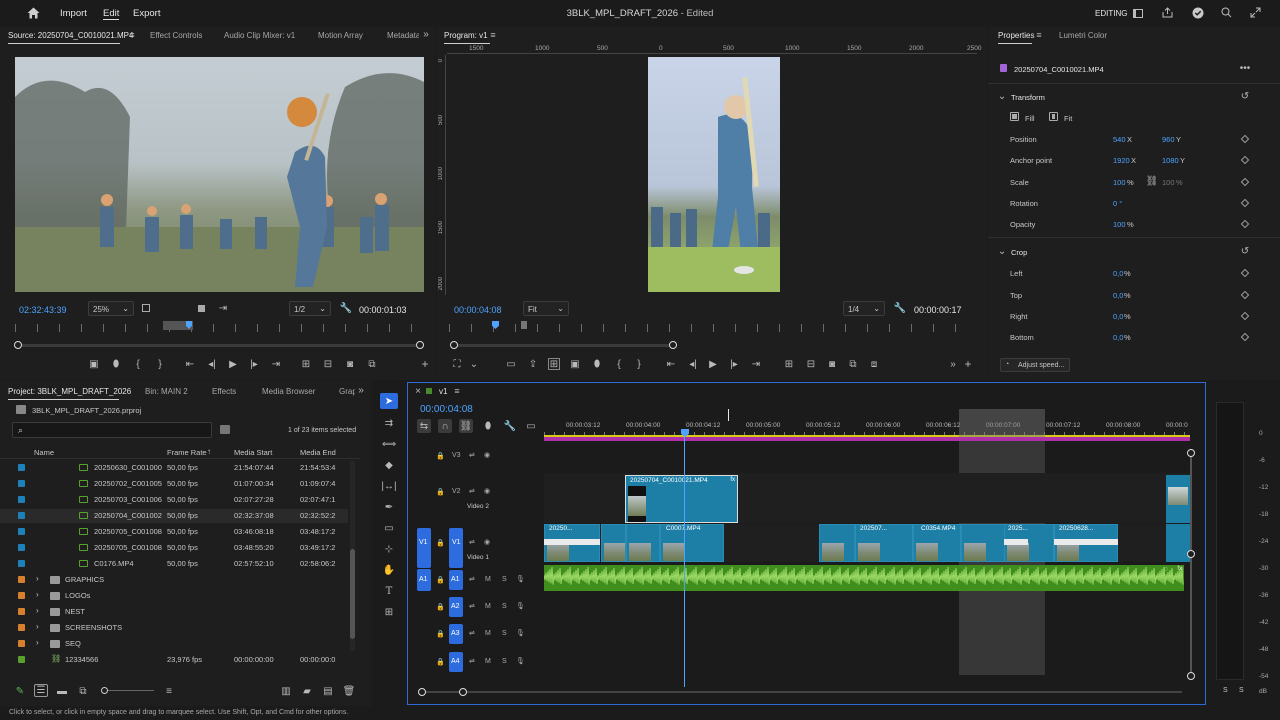 The height and width of the screenshot is (720, 1280). I want to click on snap-icon: ∩, so click(445, 426).